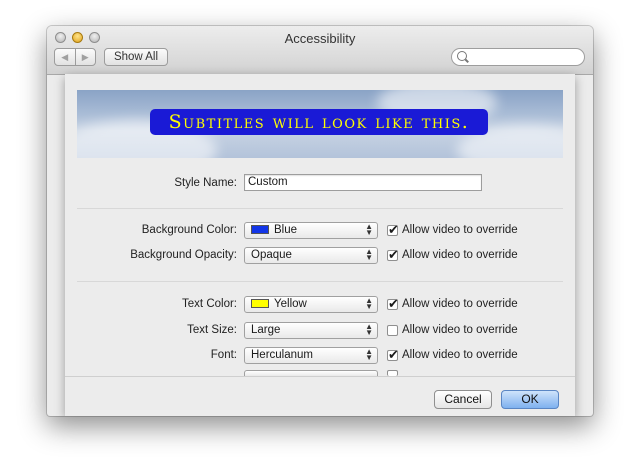 The image size is (640, 461). What do you see at coordinates (320, 376) in the screenshot?
I see `footer-divider` at bounding box center [320, 376].